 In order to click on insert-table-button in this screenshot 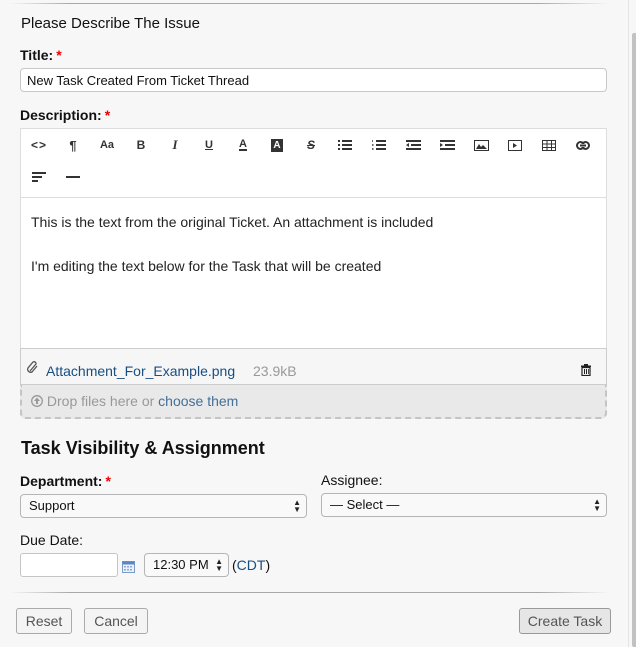, I will do `click(549, 145)`.